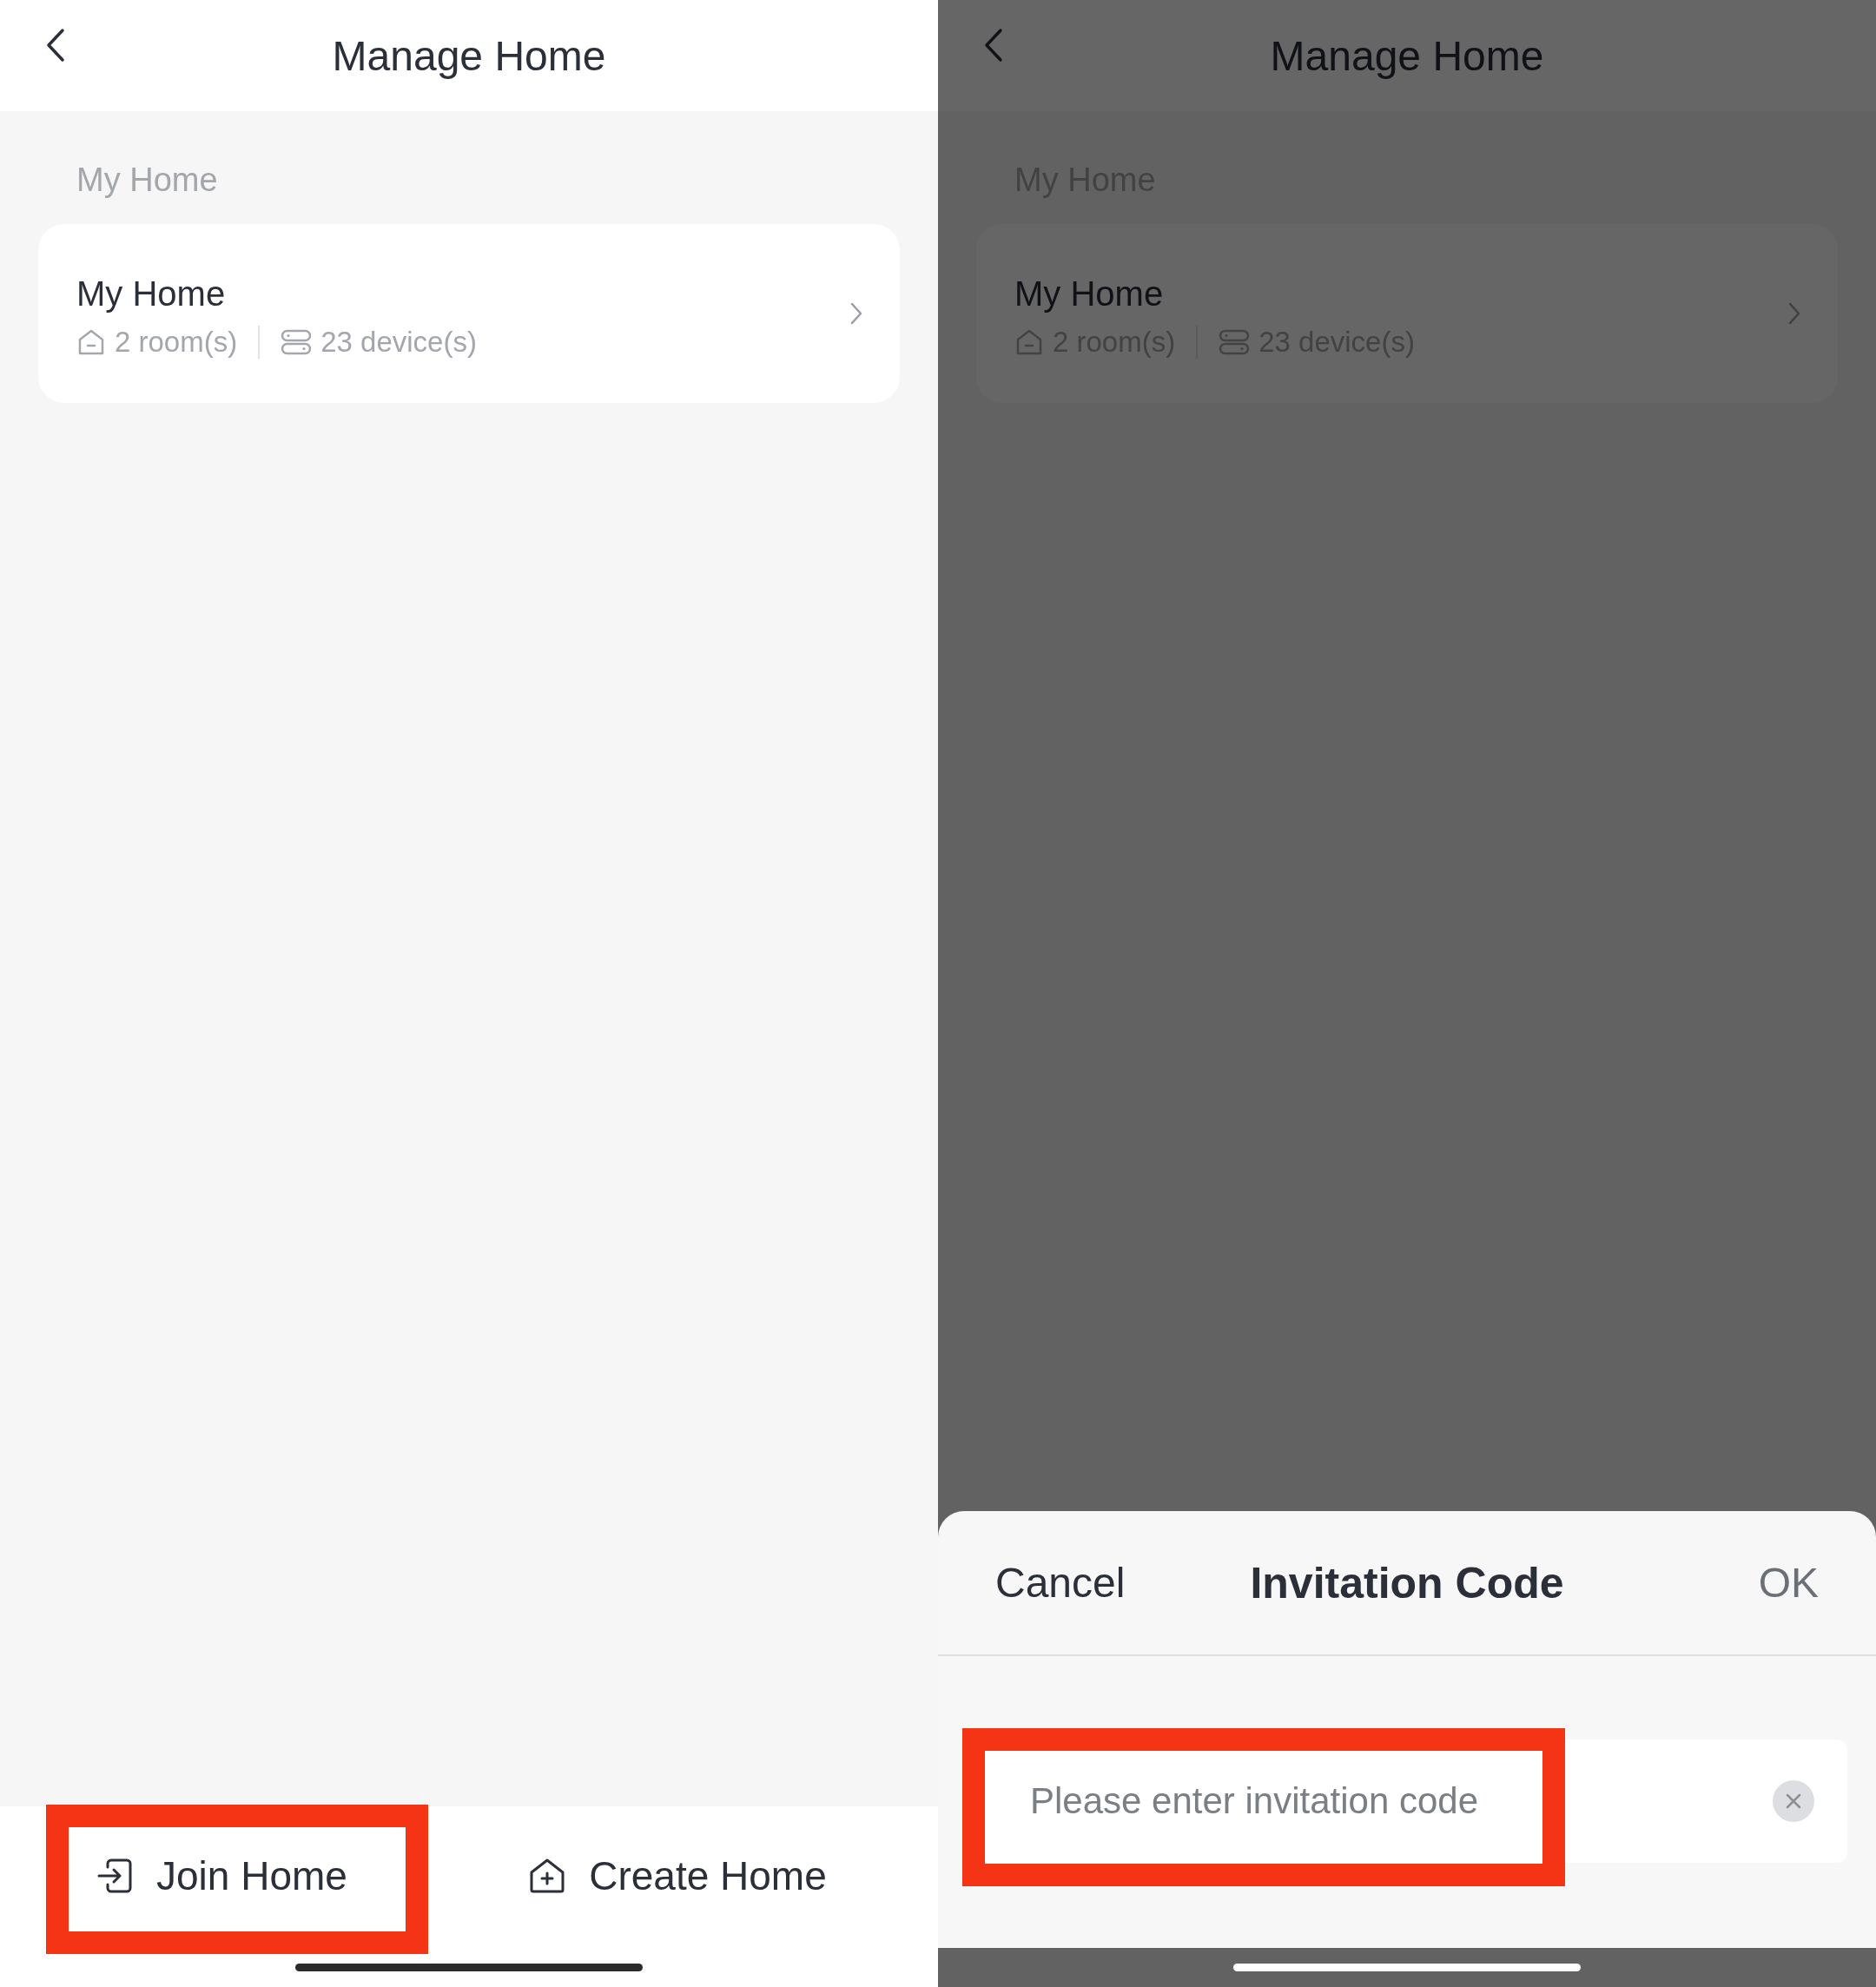 This screenshot has height=1987, width=1876. I want to click on code-input: Please enter invitation code, so click(1273, 1801).